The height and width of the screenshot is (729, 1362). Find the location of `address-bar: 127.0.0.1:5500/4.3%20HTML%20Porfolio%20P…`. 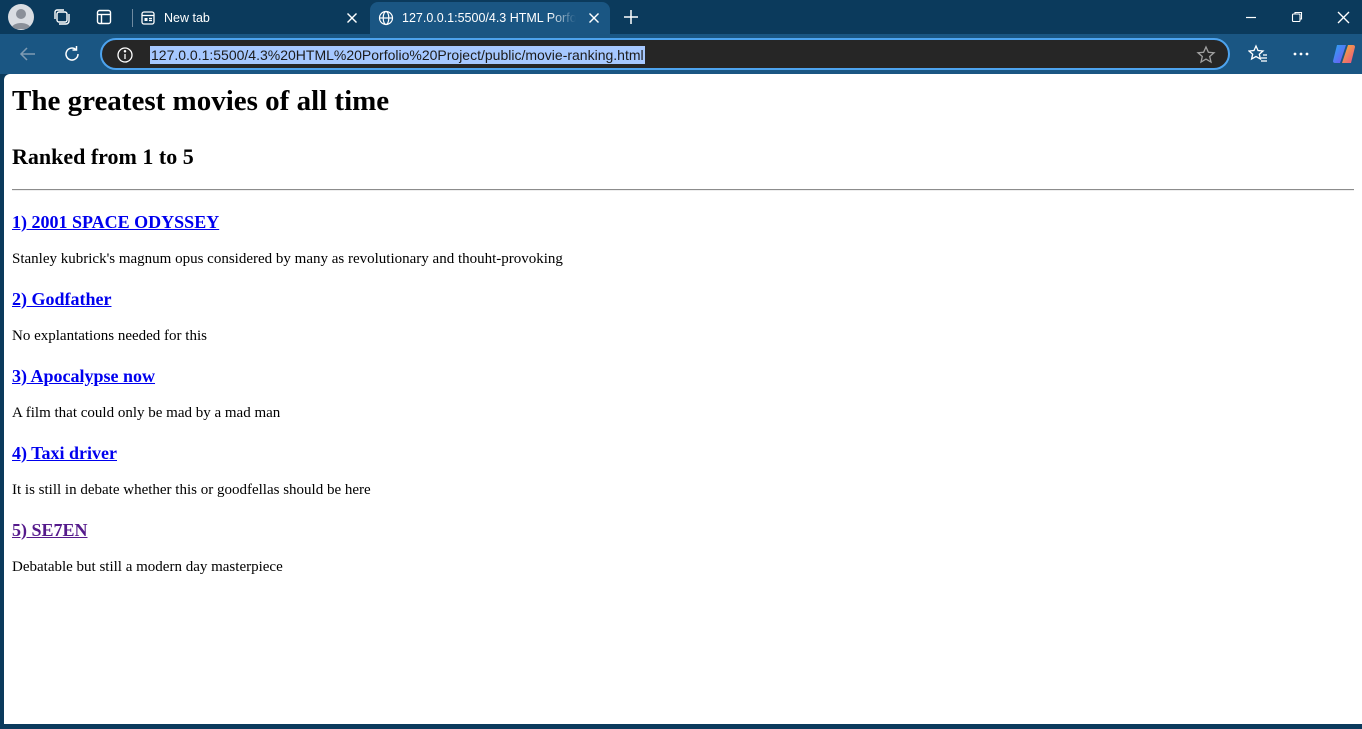

address-bar: 127.0.0.1:5500/4.3%20HTML%20Porfolio%20P… is located at coordinates (665, 54).